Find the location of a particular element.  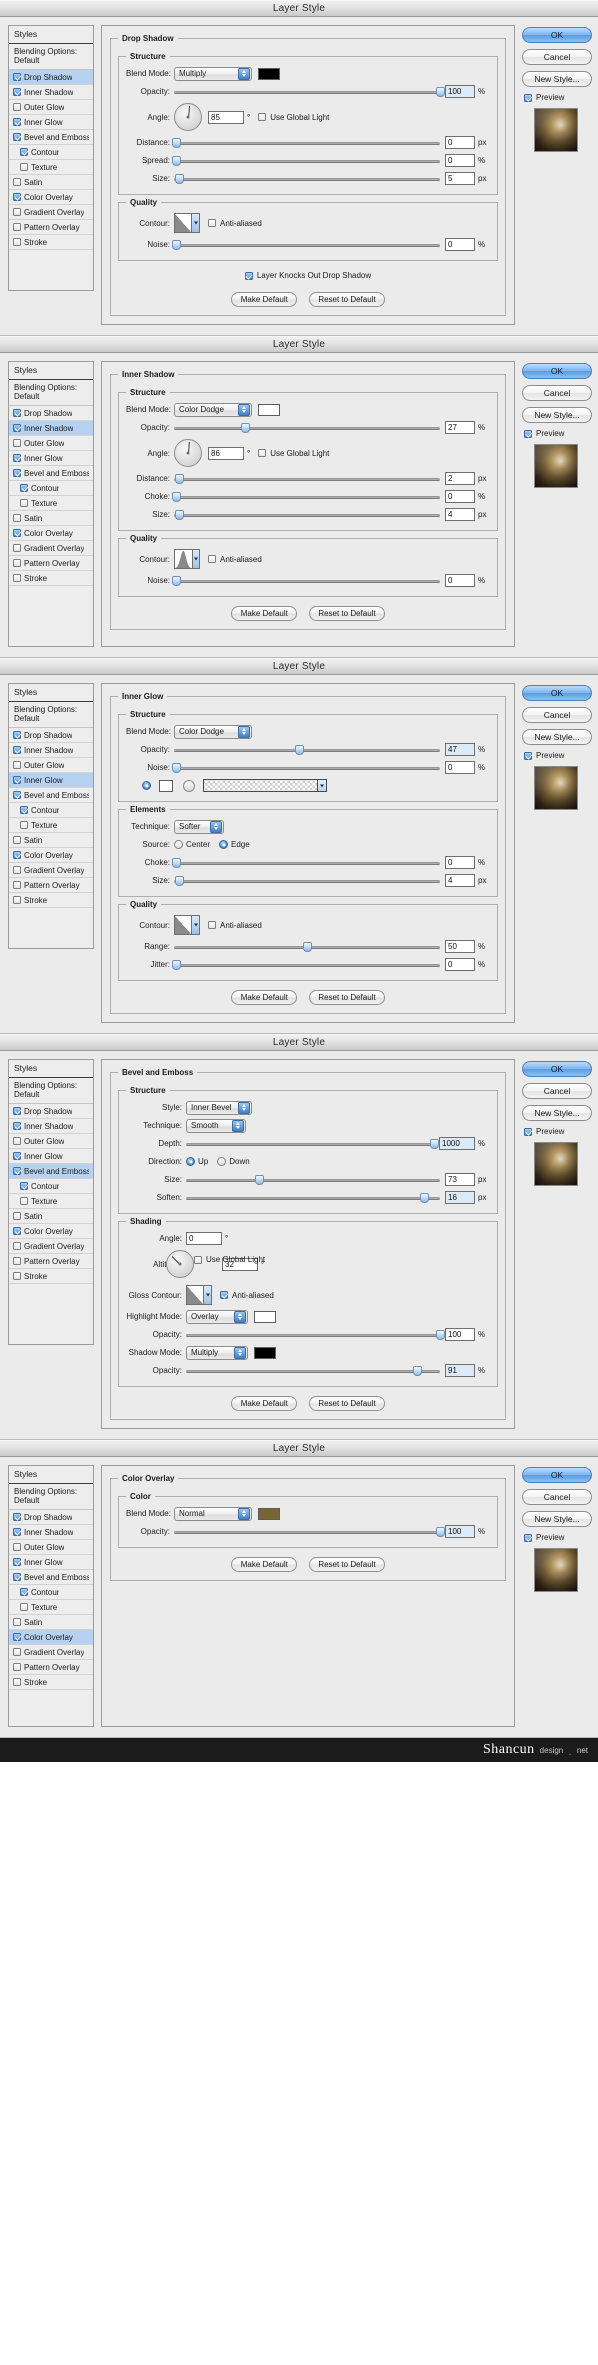

blend-color-swatch is located at coordinates (269, 73).